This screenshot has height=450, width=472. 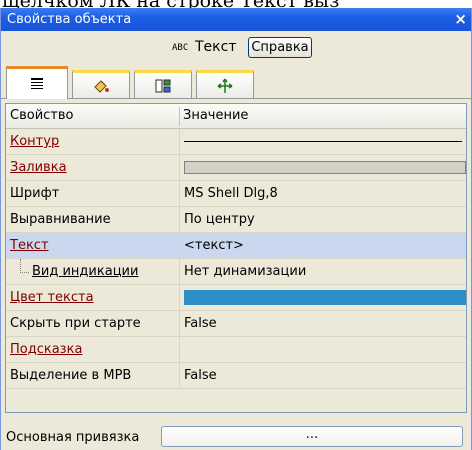 What do you see at coordinates (214, 245) in the screenshot?
I see `property-value: <текст>` at bounding box center [214, 245].